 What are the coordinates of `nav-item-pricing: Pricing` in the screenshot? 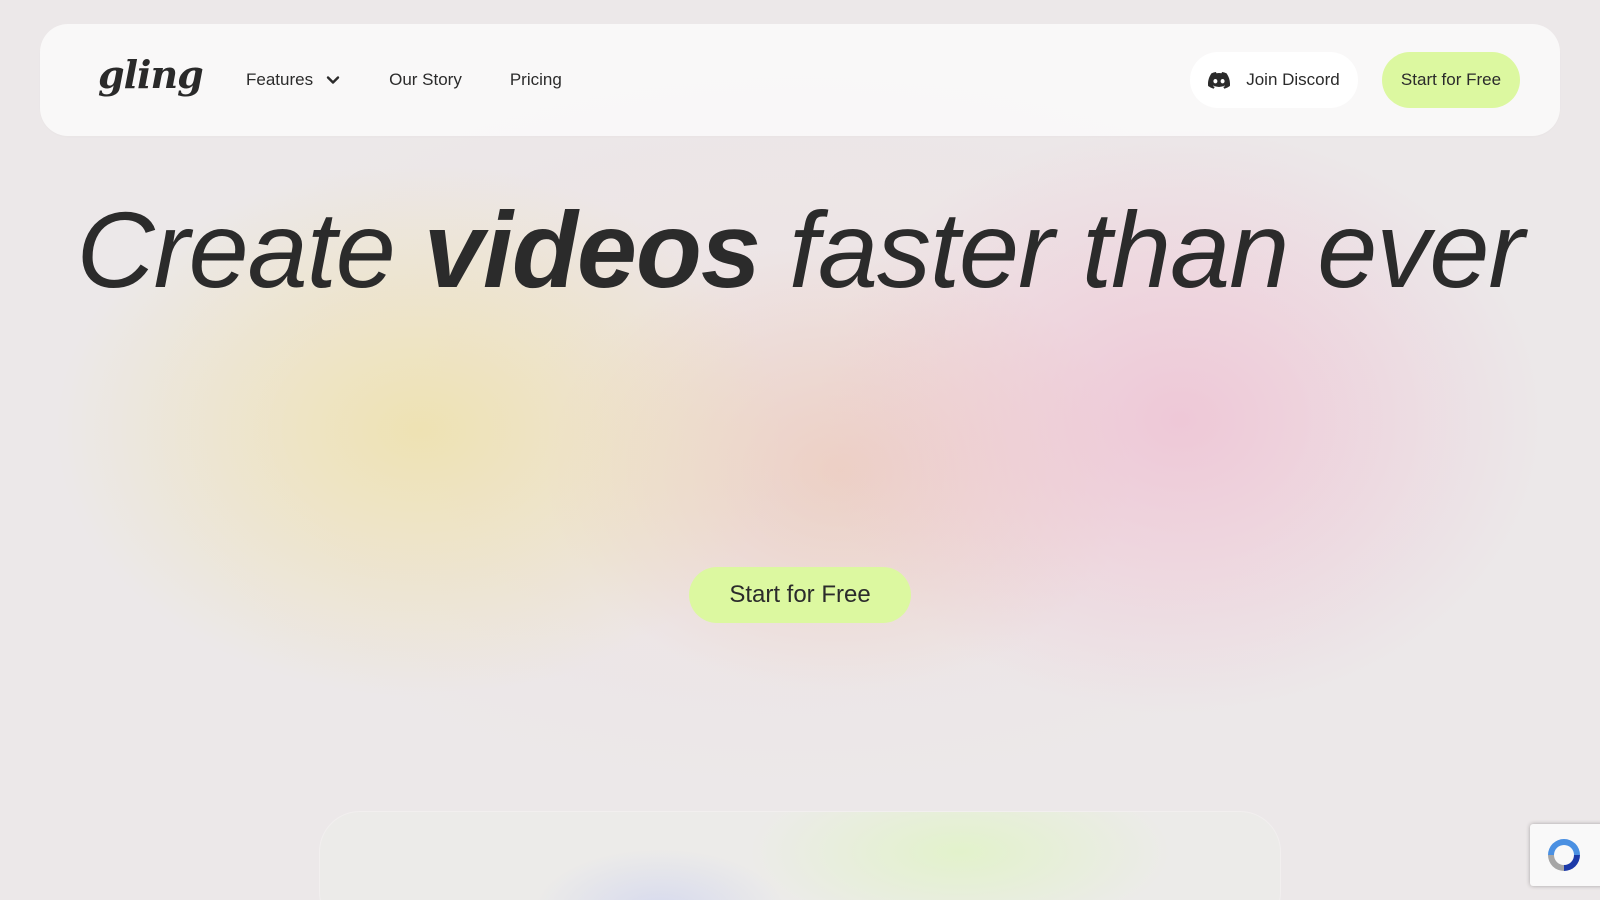 It's located at (536, 80).